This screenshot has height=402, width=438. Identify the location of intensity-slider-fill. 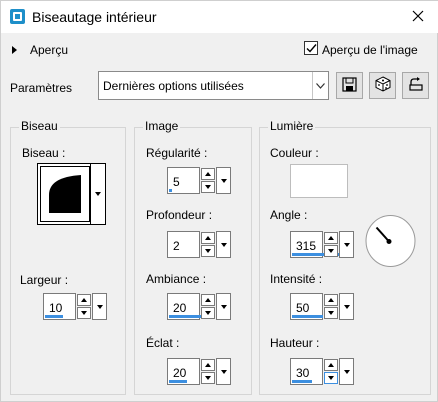
(307, 316).